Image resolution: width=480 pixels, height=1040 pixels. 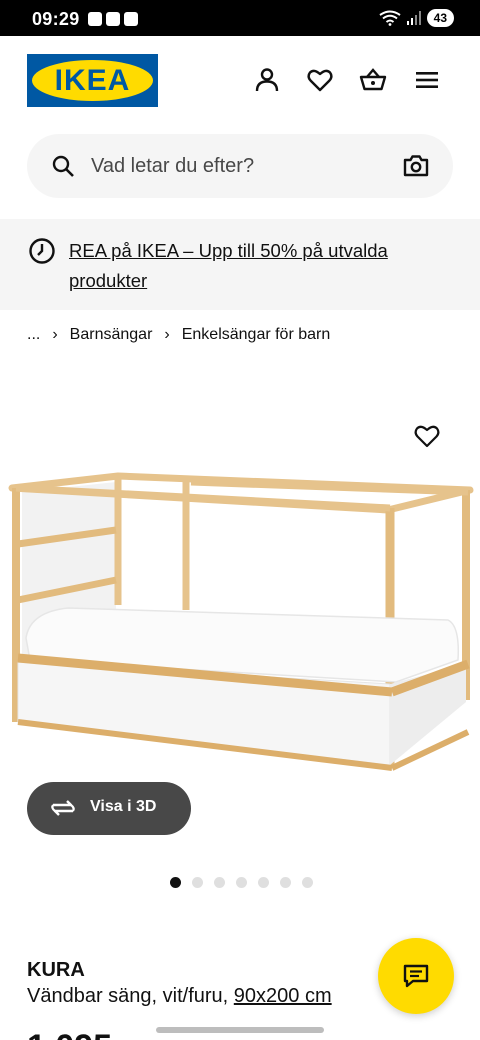 I want to click on registered-mark: ®, so click(x=149, y=60).